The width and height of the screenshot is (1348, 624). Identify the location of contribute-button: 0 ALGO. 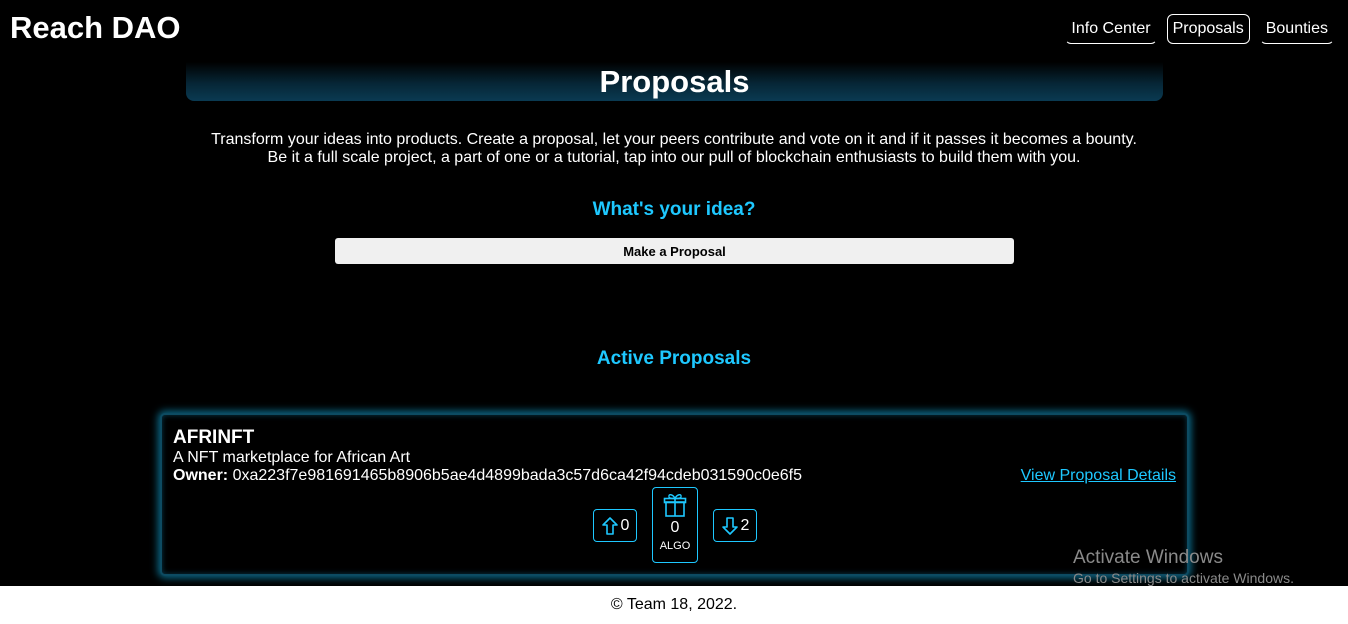
(675, 525).